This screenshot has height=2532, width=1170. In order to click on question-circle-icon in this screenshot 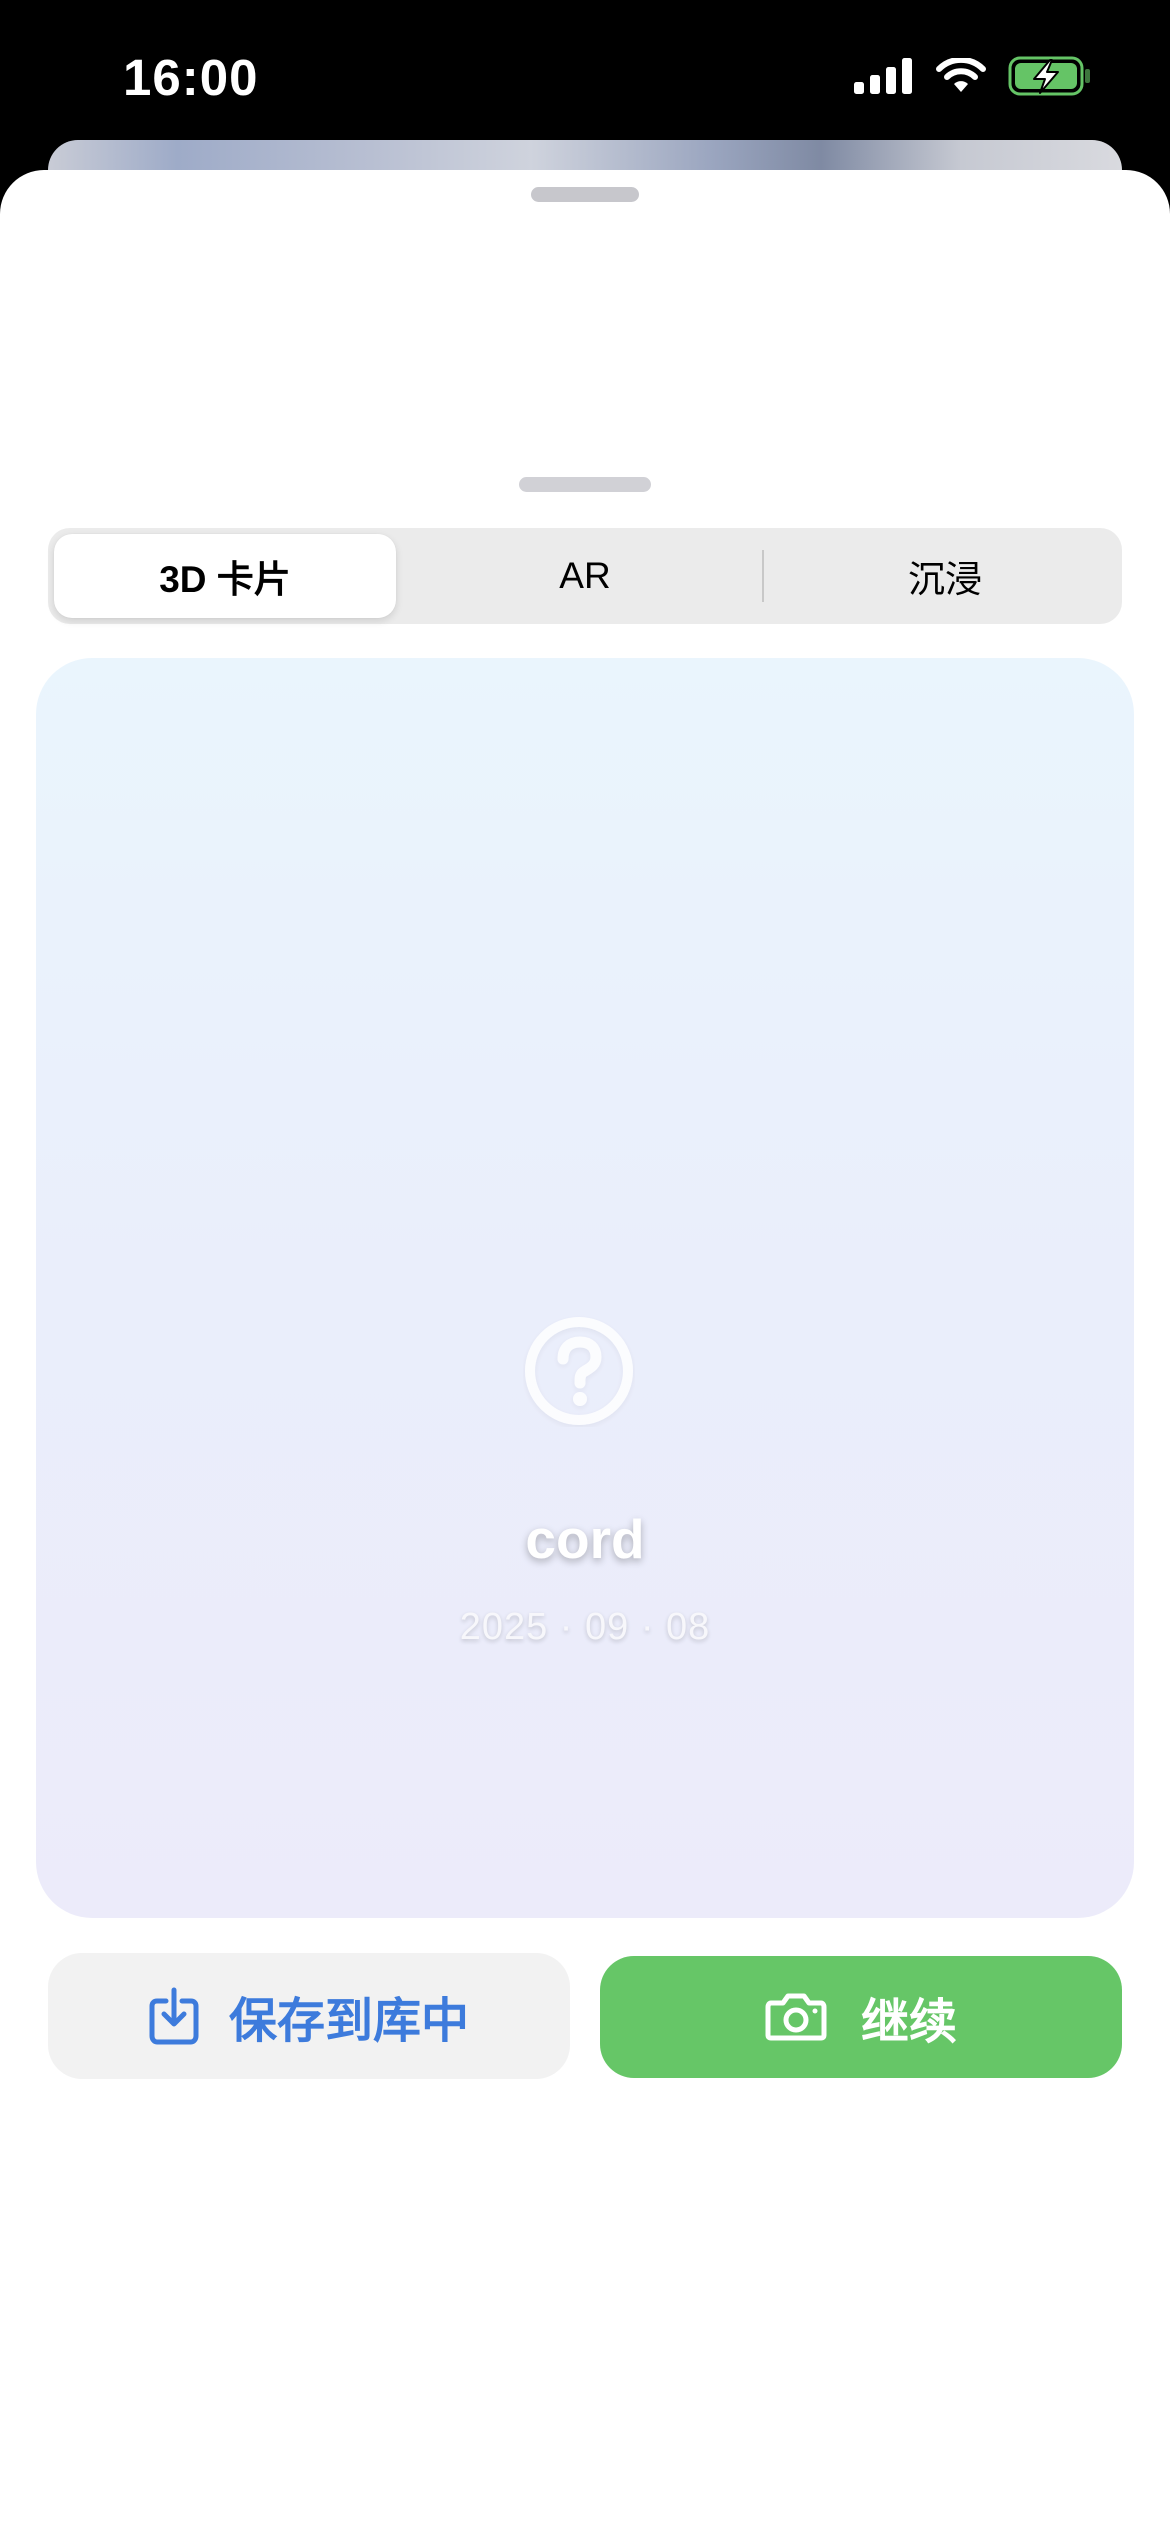, I will do `click(579, 1371)`.